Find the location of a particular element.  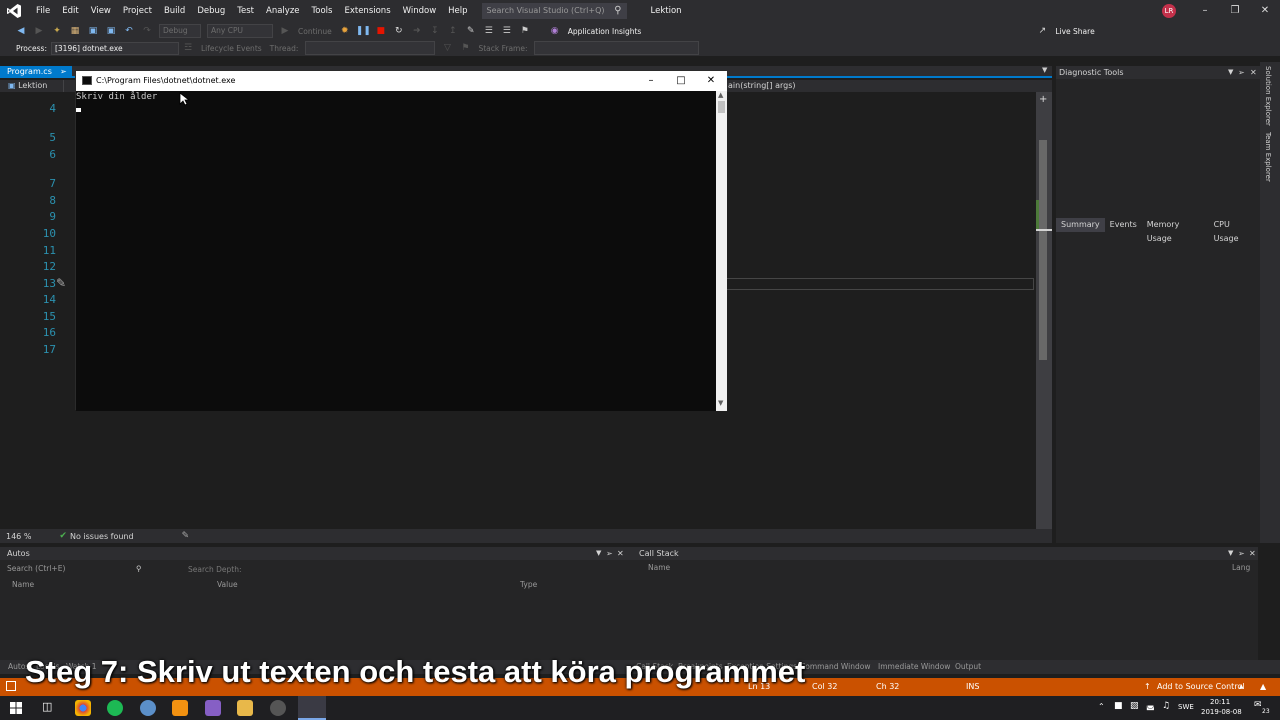

action-center-icon: ✉ is located at coordinates (1258, 705).